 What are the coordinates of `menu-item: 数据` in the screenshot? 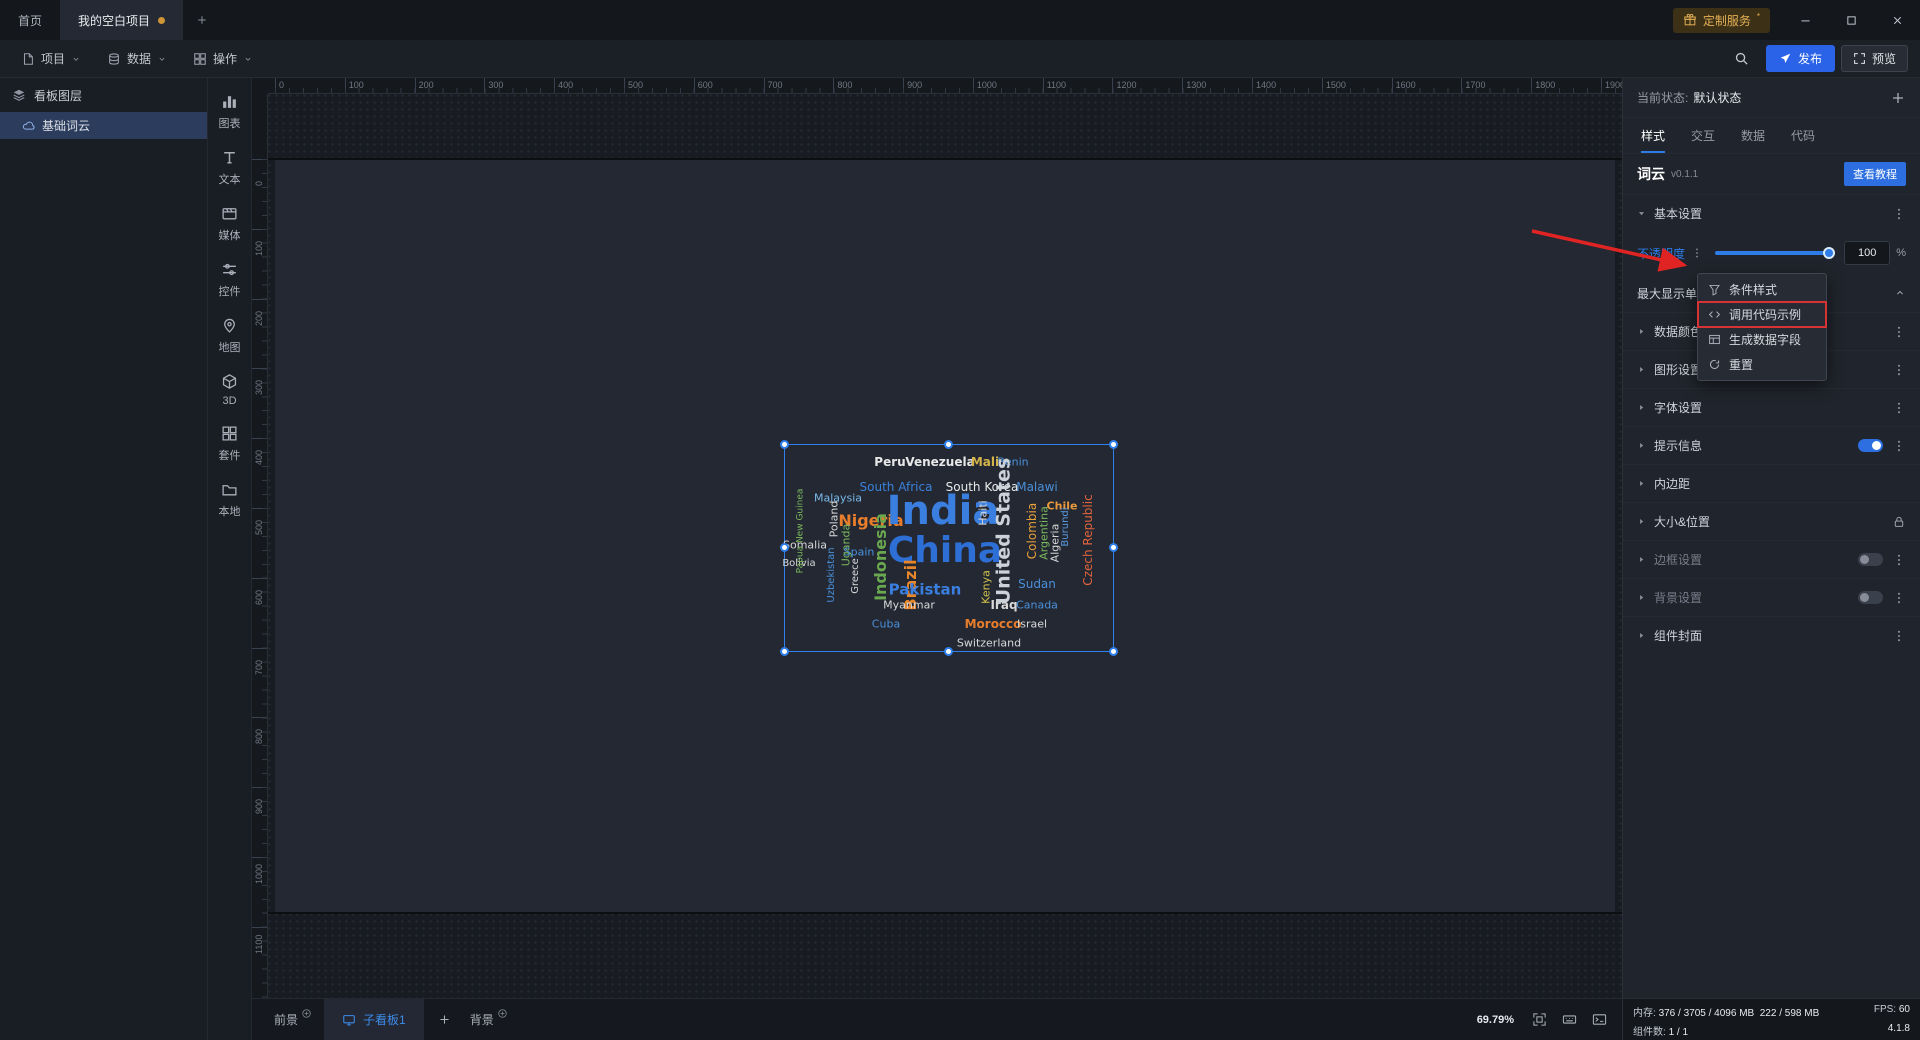 It's located at (137, 58).